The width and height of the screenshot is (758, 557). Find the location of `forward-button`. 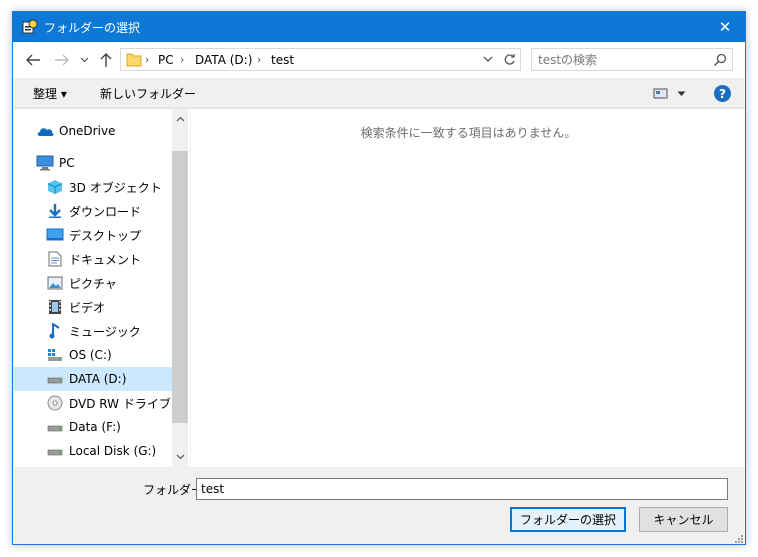

forward-button is located at coordinates (62, 60).